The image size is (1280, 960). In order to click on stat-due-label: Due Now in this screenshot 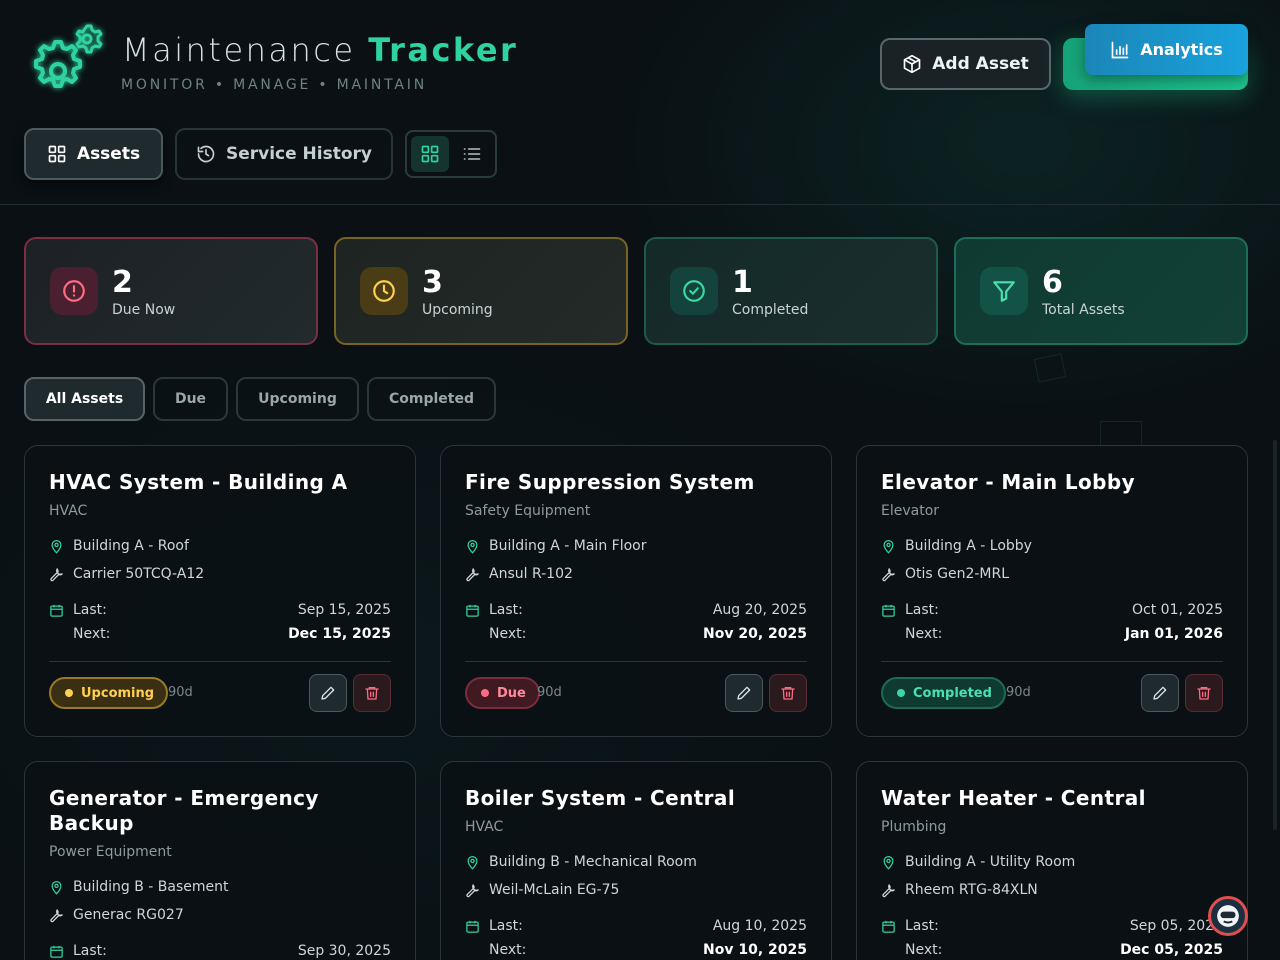, I will do `click(144, 310)`.